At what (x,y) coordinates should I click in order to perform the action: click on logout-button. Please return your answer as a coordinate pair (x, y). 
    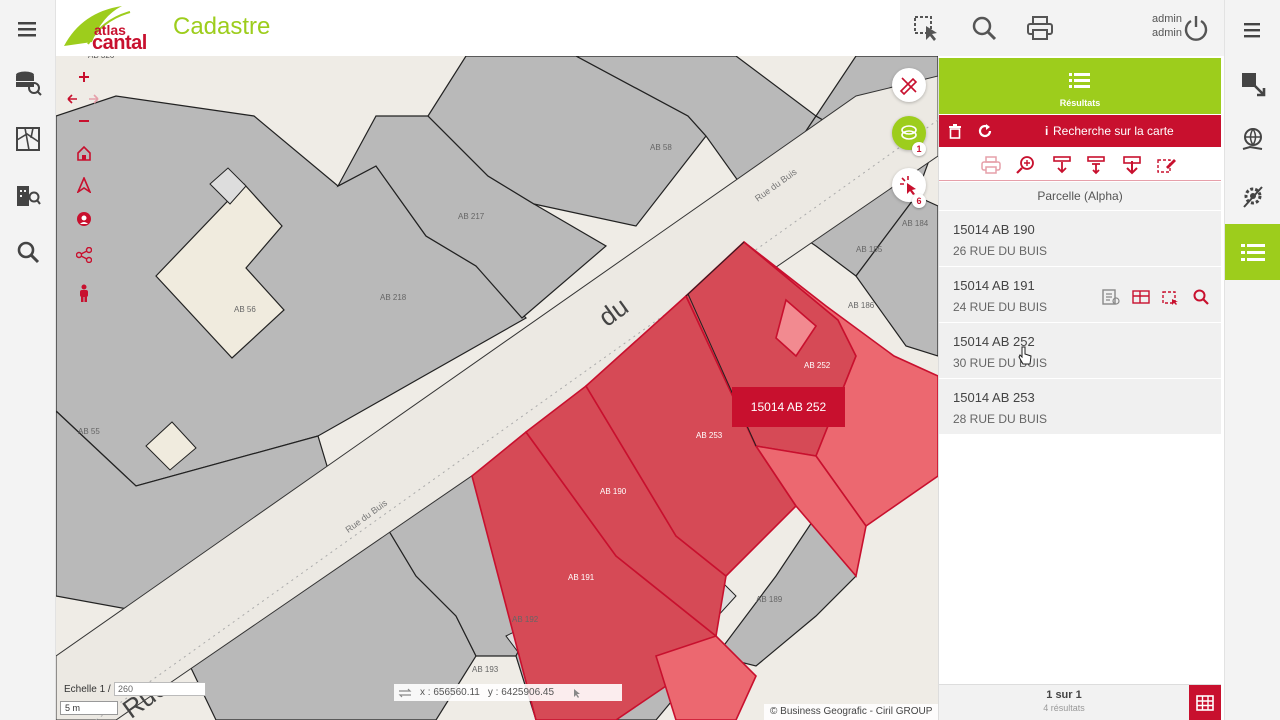
    Looking at the image, I should click on (1196, 28).